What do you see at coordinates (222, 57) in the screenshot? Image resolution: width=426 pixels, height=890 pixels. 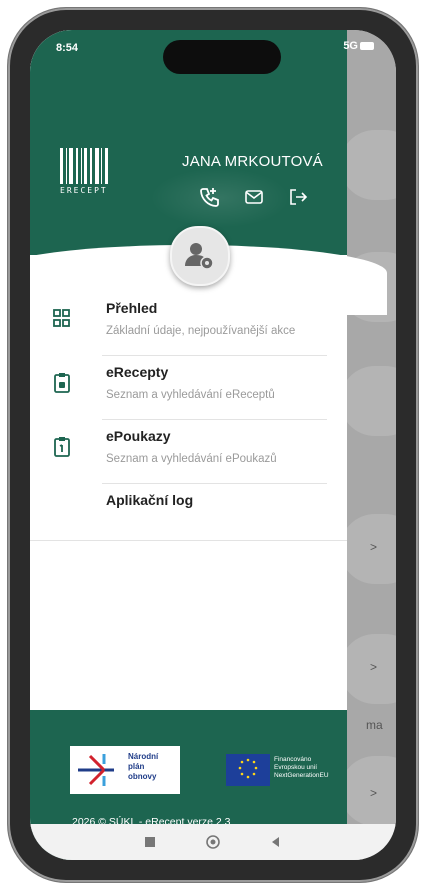 I see `dynamic-island` at bounding box center [222, 57].